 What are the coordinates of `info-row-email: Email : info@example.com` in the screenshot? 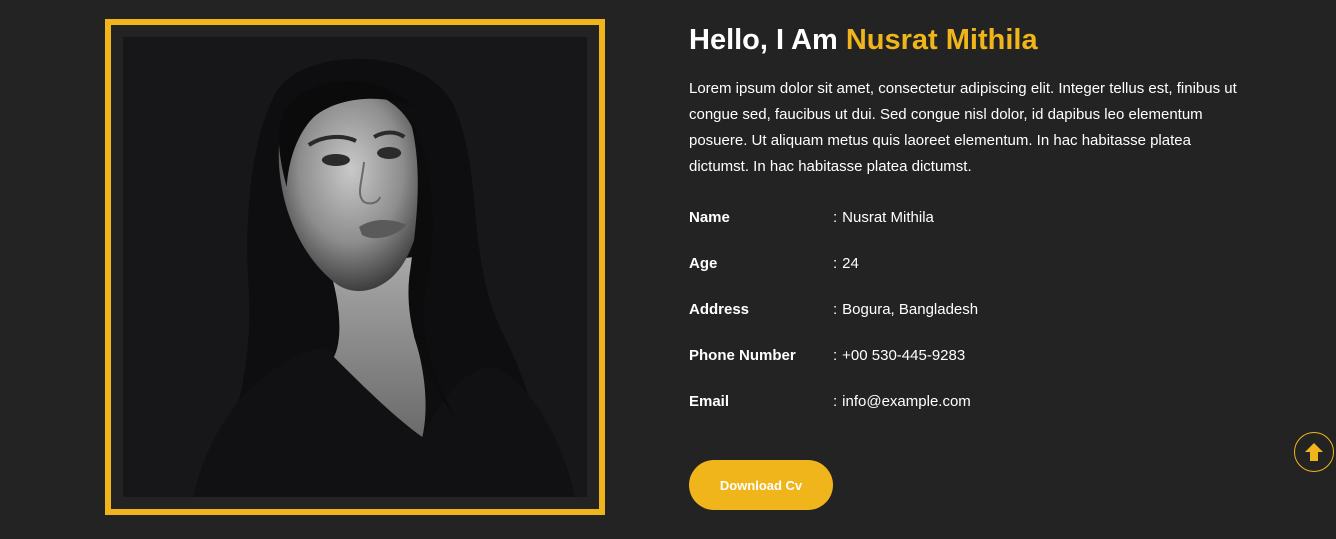 It's located at (969, 415).